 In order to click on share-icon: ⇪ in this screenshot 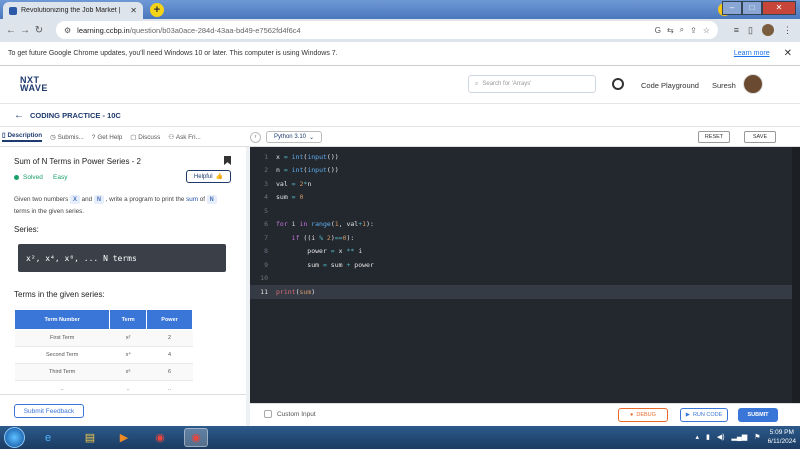, I will do `click(693, 30)`.